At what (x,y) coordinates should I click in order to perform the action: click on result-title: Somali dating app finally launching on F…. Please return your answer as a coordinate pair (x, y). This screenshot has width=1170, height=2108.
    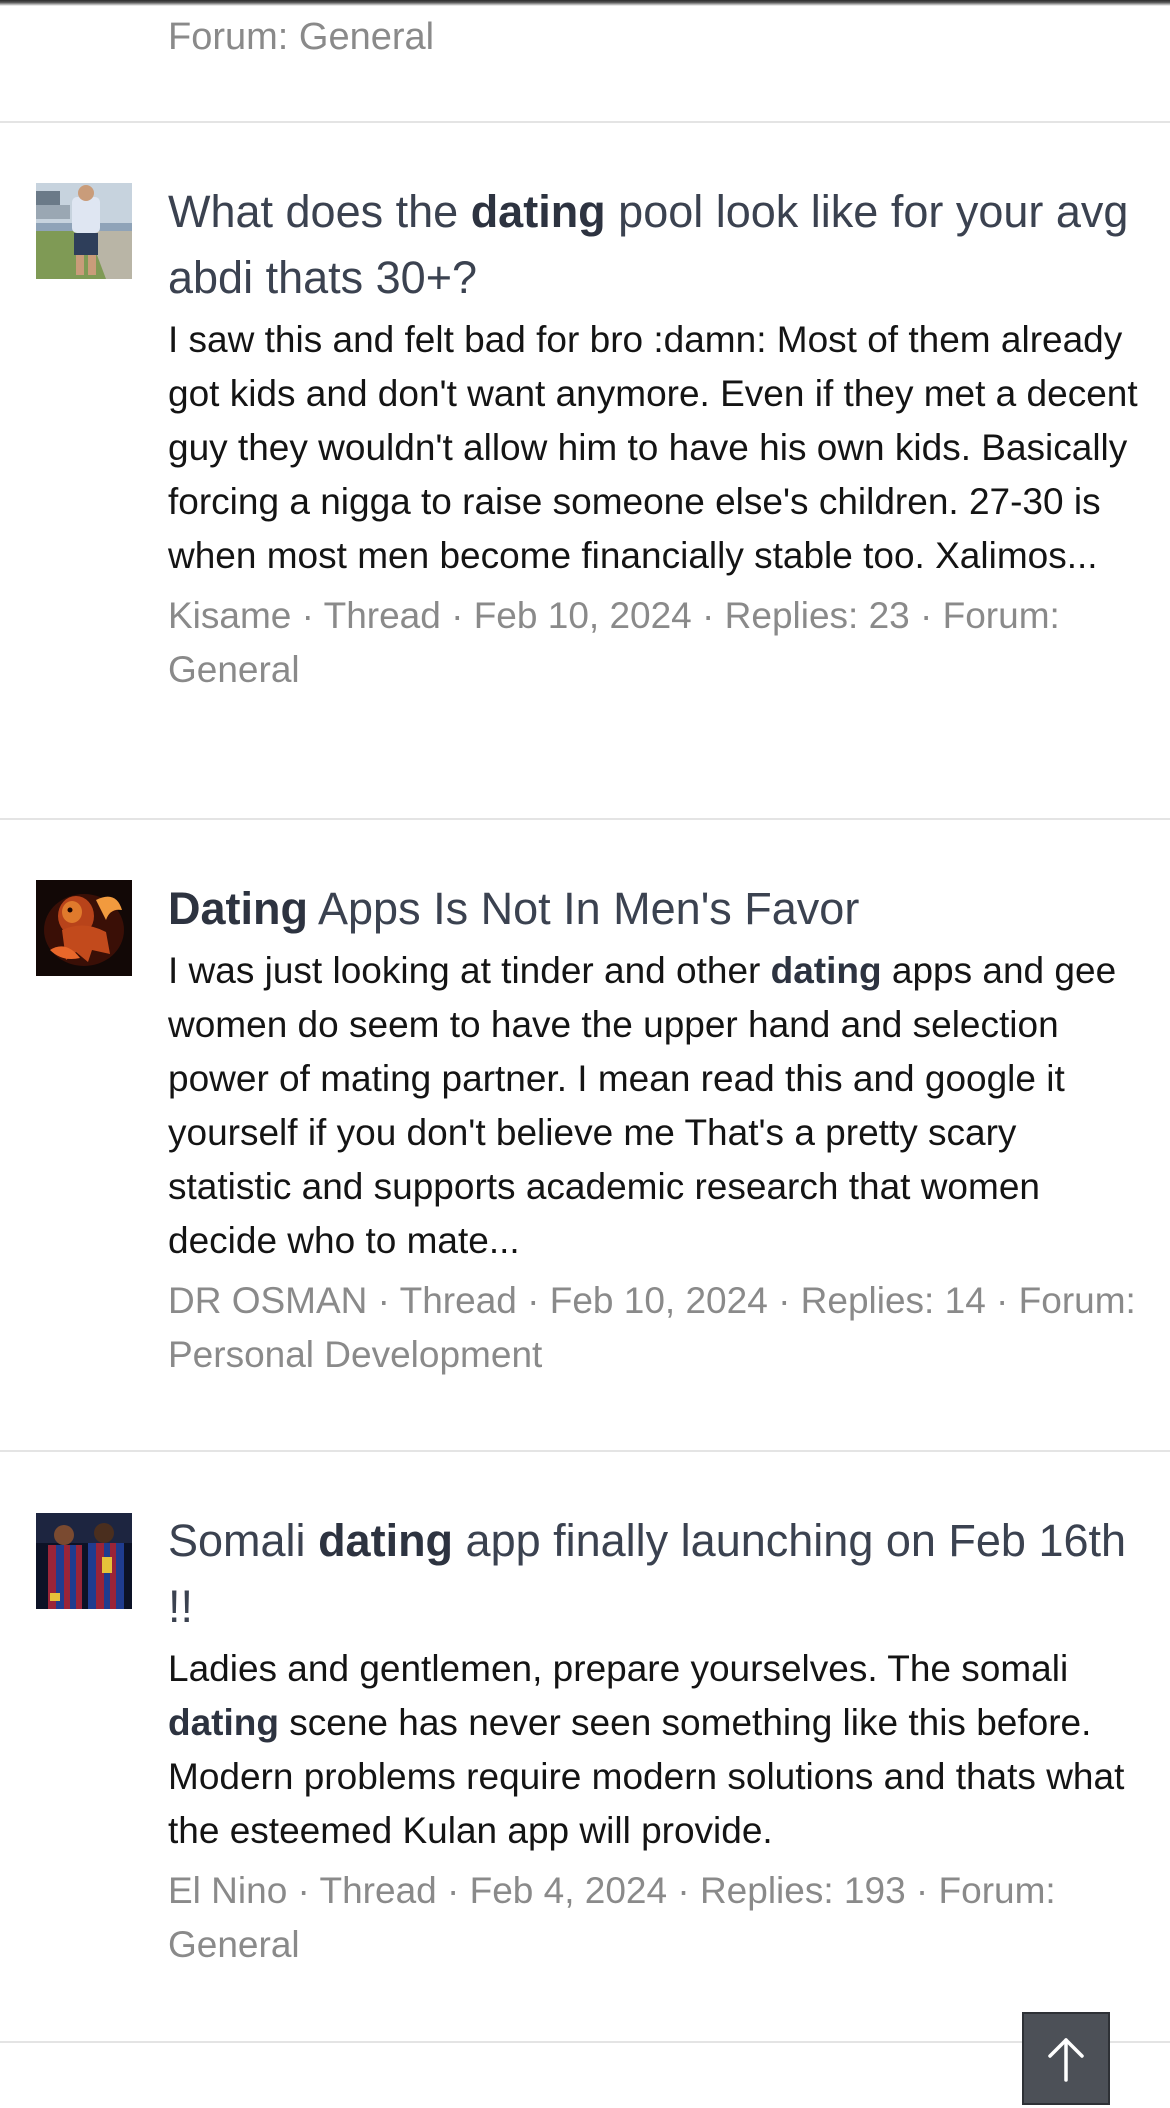
    Looking at the image, I should click on (655, 1574).